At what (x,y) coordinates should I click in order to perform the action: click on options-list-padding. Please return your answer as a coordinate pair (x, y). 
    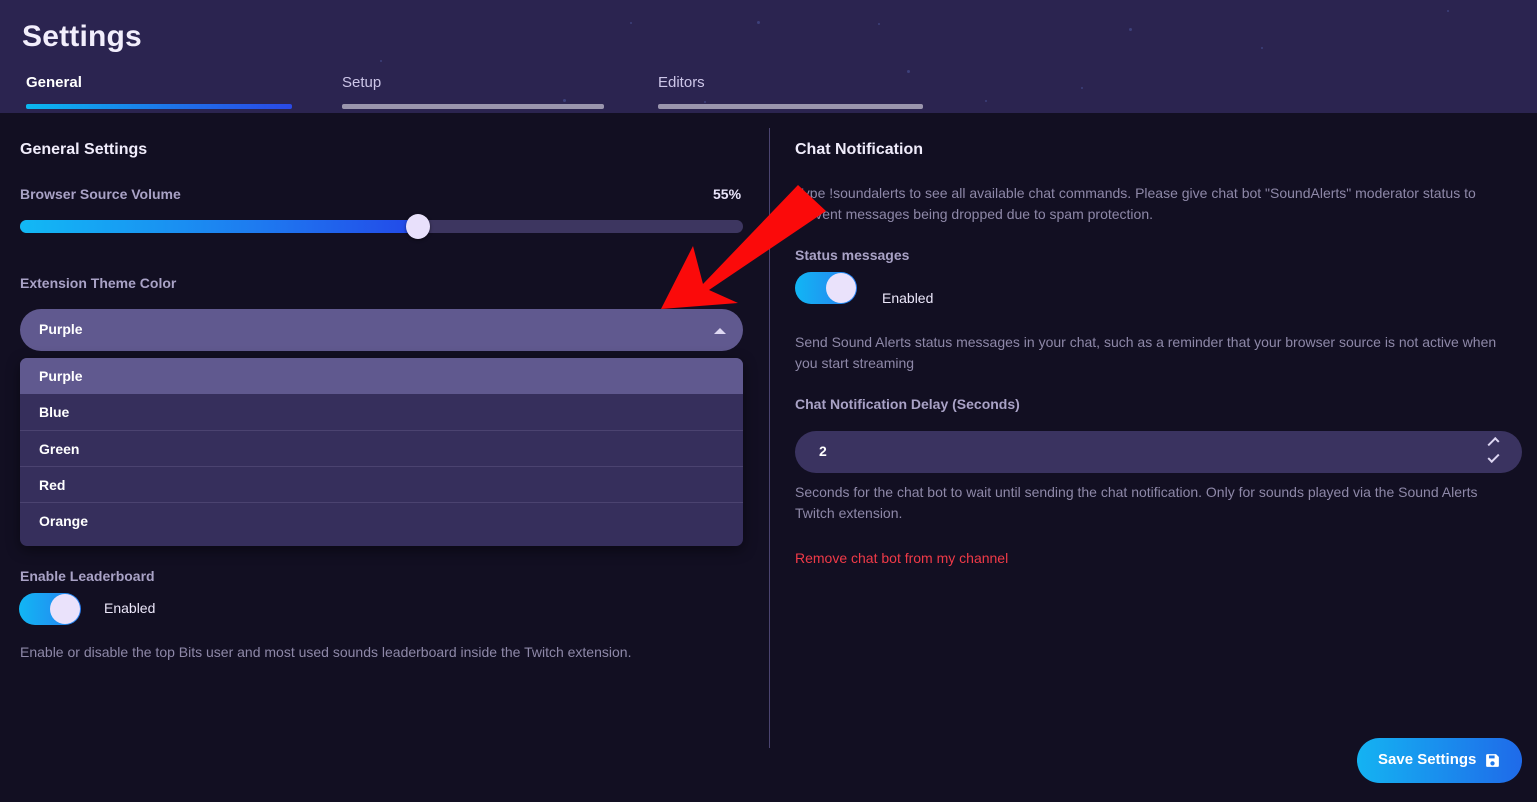
    Looking at the image, I should click on (381, 542).